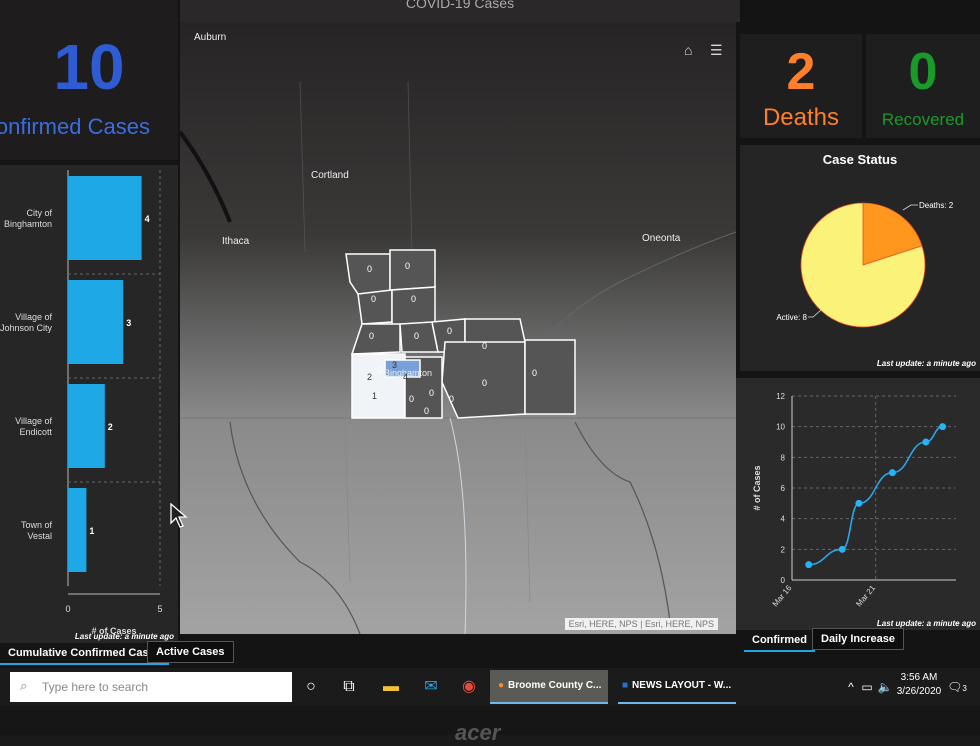 This screenshot has height=746, width=980. What do you see at coordinates (780, 427) in the screenshot?
I see `line-y-tick: 10` at bounding box center [780, 427].